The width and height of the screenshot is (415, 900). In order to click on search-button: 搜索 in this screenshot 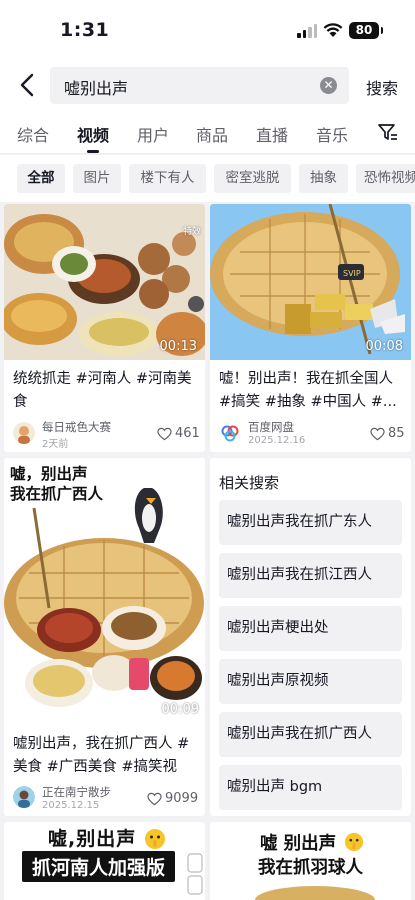, I will do `click(382, 87)`.